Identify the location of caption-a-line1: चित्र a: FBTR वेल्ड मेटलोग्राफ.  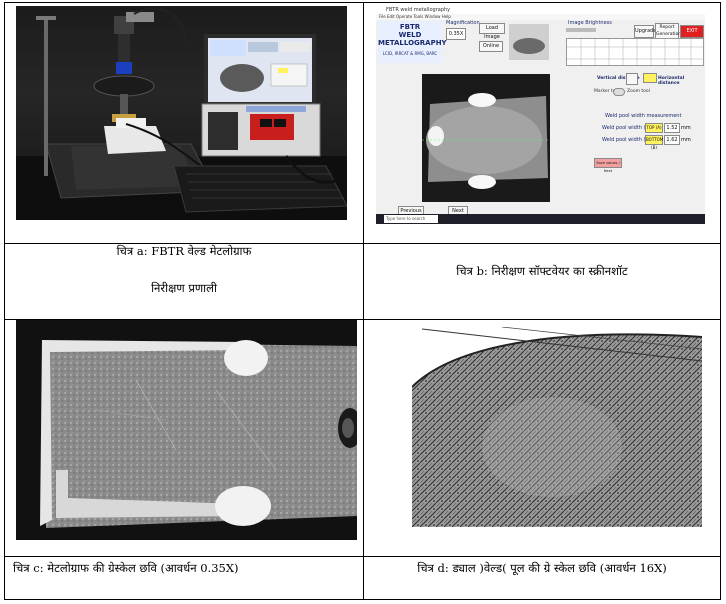
(184, 251).